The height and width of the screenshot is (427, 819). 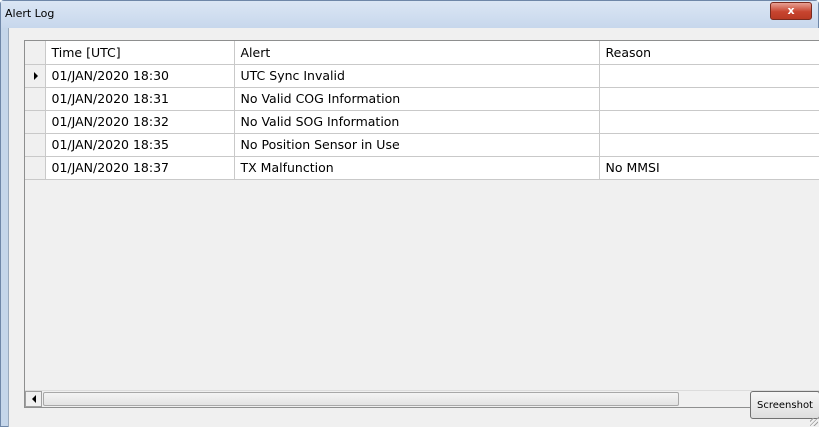 What do you see at coordinates (139, 53) in the screenshot?
I see `column-header-time: Time [UTC]` at bounding box center [139, 53].